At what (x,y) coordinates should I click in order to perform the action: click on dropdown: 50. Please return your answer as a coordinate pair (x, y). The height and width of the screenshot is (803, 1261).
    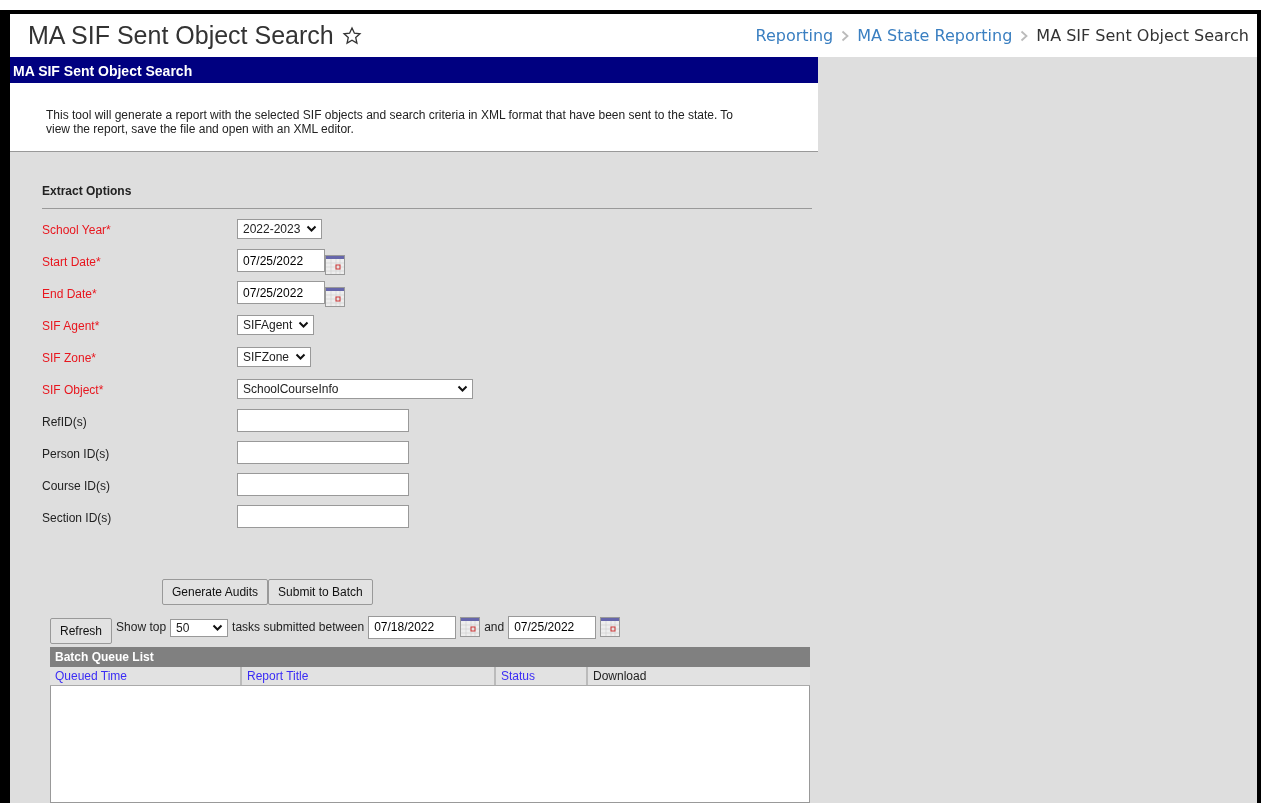
    Looking at the image, I should click on (199, 628).